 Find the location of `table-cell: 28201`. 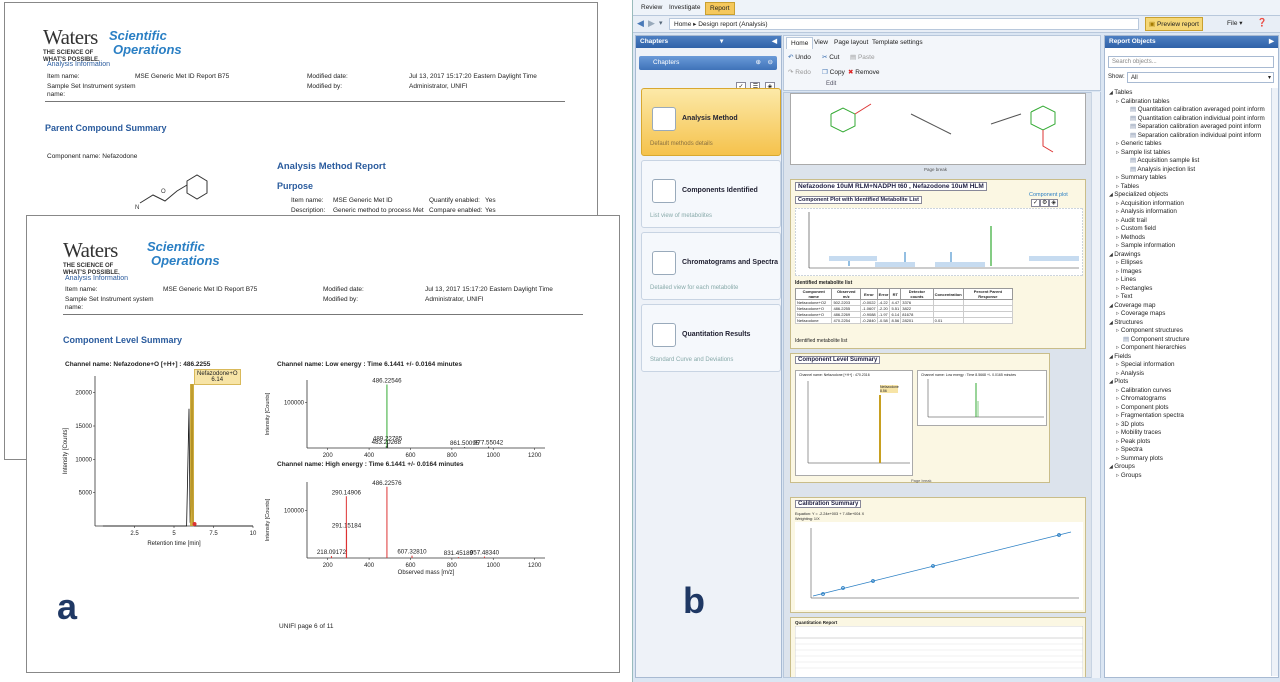

table-cell: 28201 is located at coordinates (917, 320).